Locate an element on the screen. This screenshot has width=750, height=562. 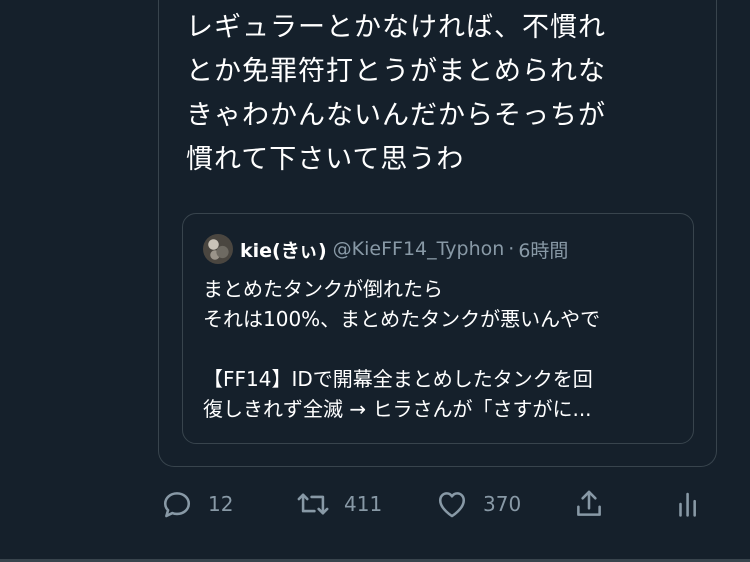
share-icon is located at coordinates (589, 503).